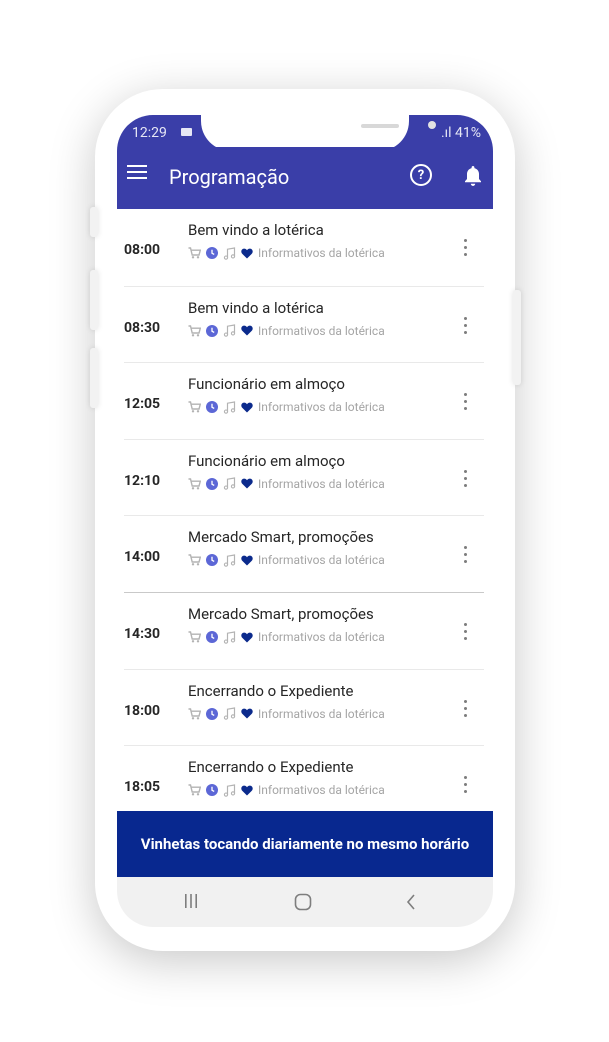  I want to click on schedule-time: 18:05, so click(142, 787).